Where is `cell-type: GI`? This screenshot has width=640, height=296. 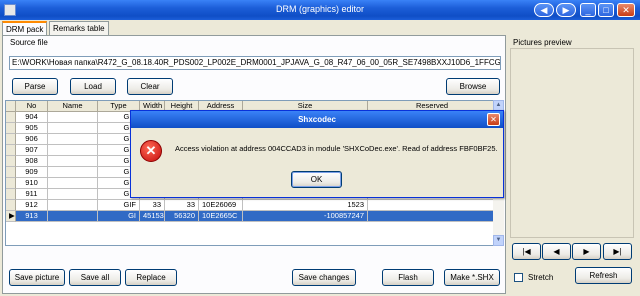 cell-type: GI is located at coordinates (119, 216).